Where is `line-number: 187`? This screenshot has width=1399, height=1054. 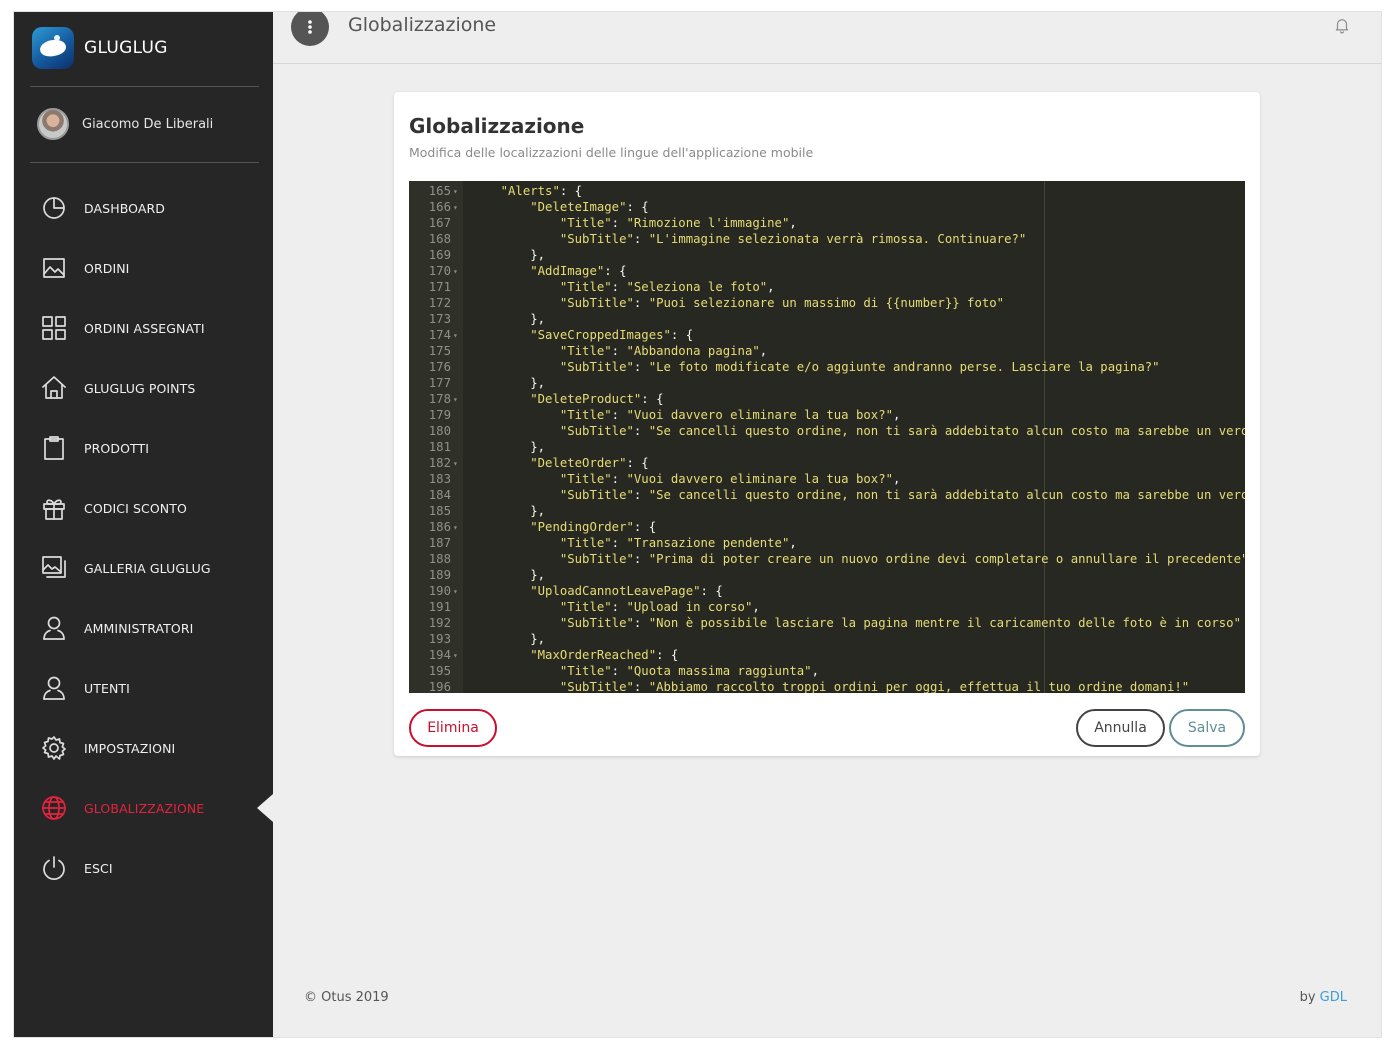
line-number: 187 is located at coordinates (439, 543).